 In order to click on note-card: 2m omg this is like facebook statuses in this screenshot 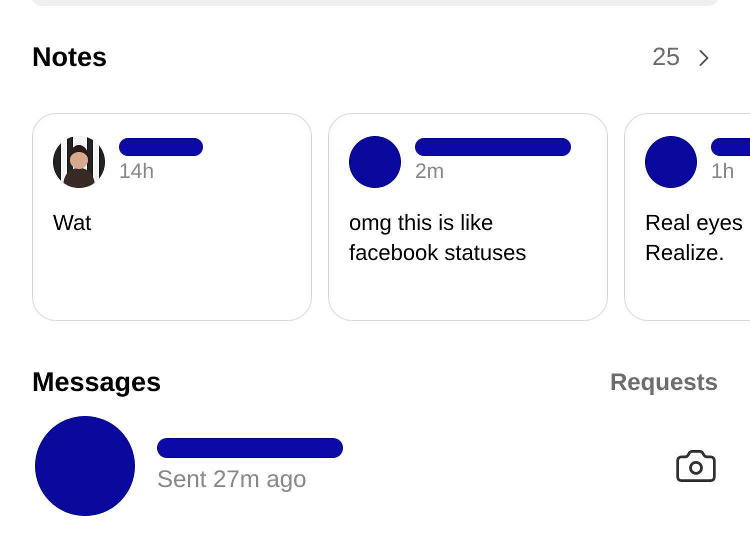, I will do `click(468, 217)`.